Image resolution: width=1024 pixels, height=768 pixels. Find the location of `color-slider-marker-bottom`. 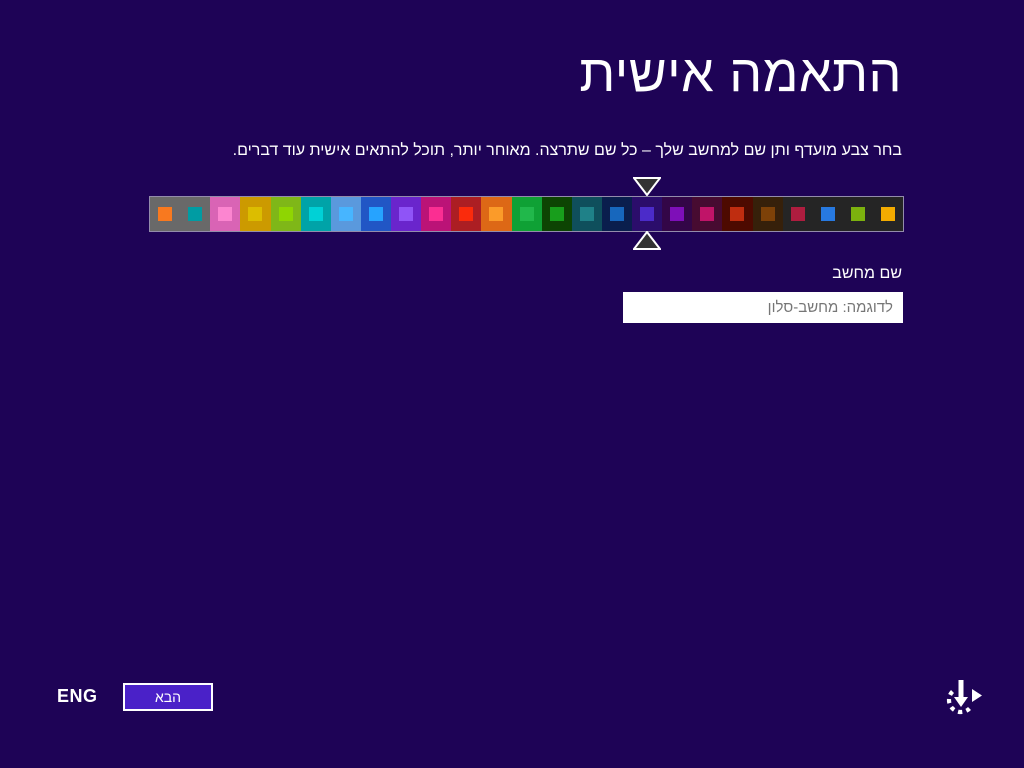

color-slider-marker-bottom is located at coordinates (646, 240).